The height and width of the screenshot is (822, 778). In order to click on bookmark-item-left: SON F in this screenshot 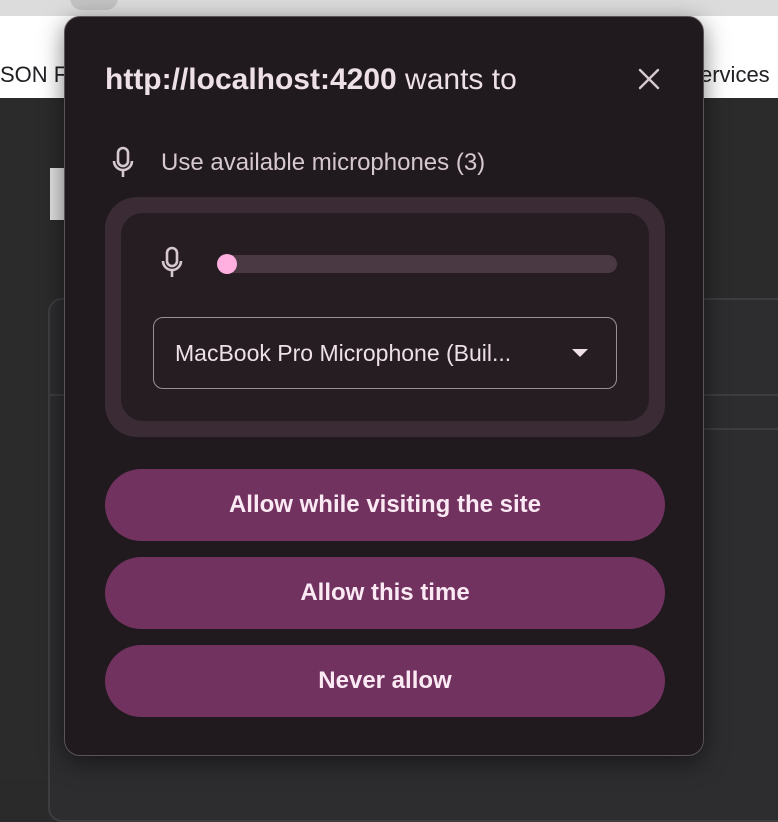, I will do `click(33, 75)`.